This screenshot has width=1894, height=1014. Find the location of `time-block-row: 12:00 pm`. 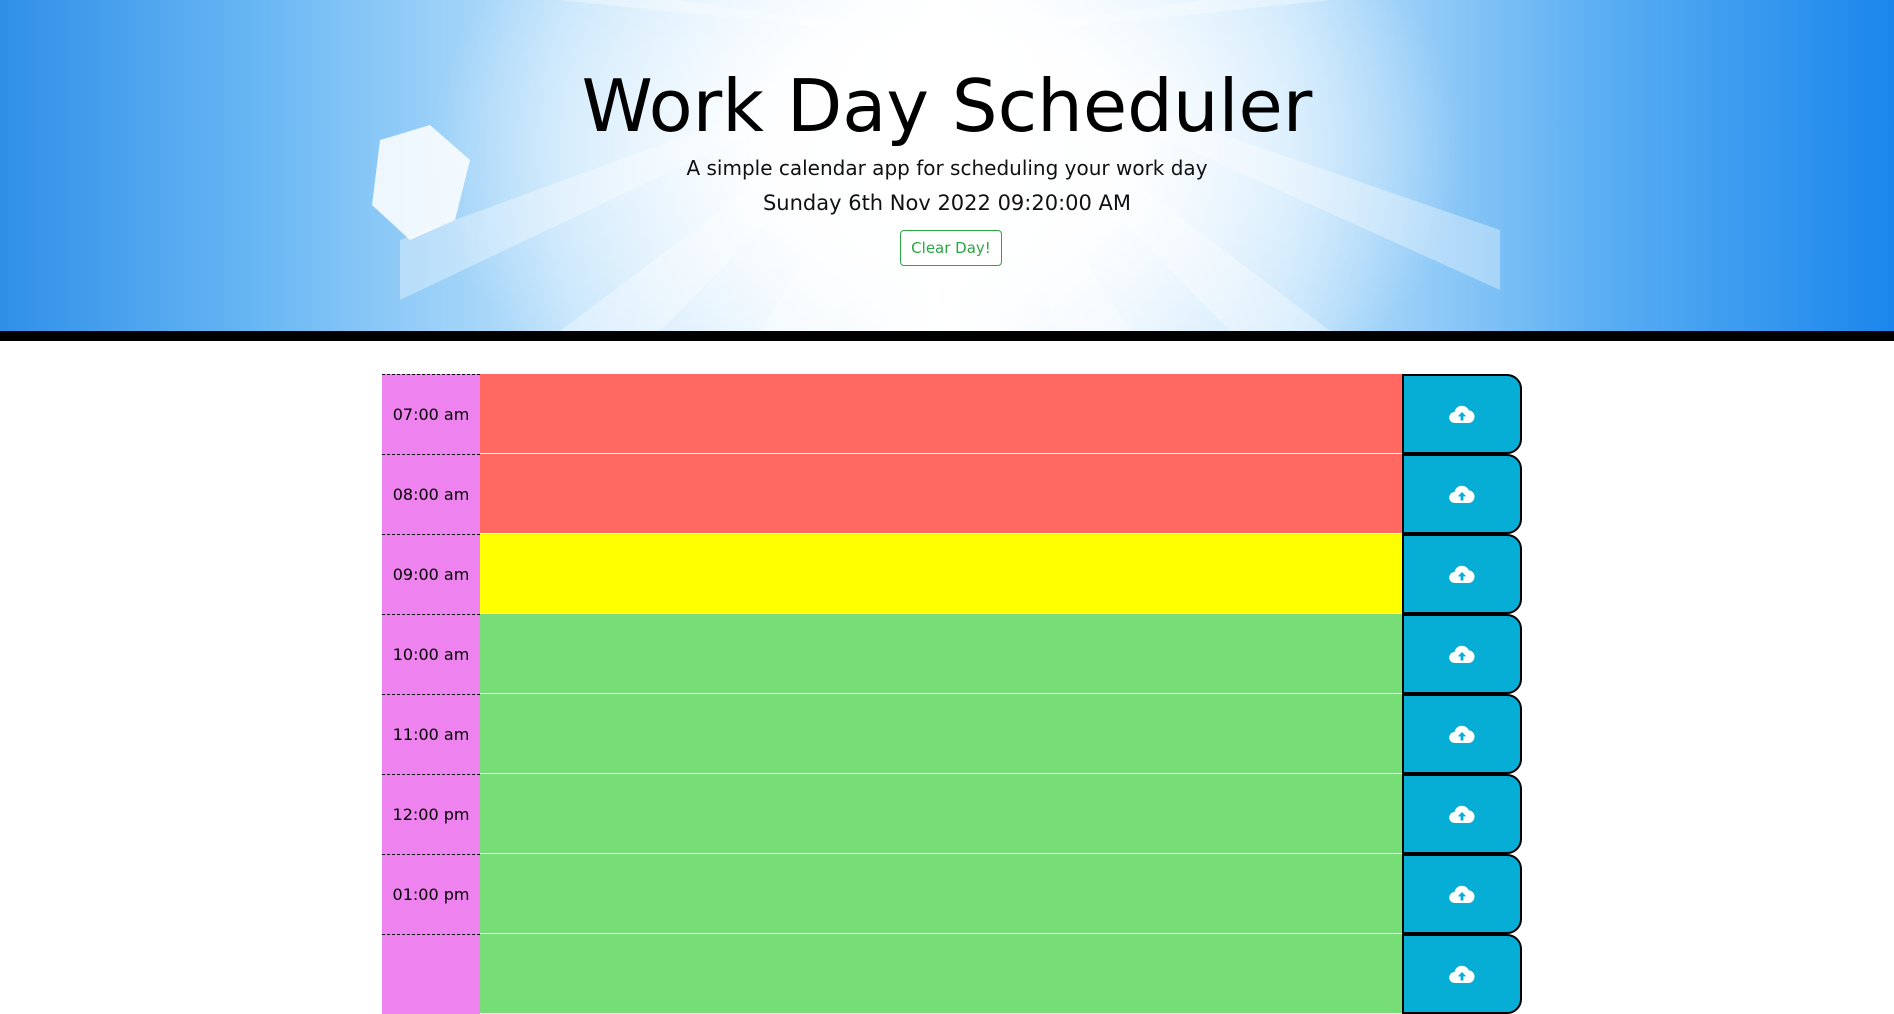

time-block-row: 12:00 pm is located at coordinates (952, 814).